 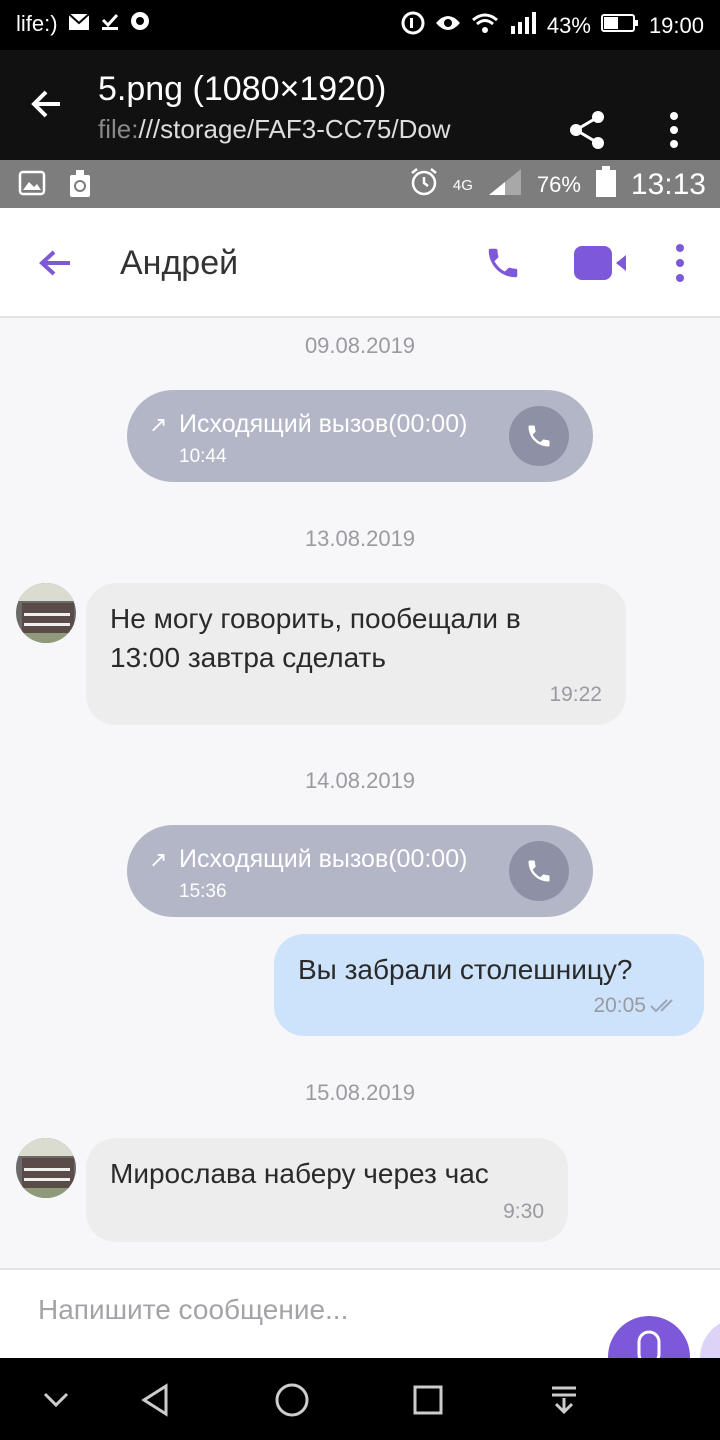 I want to click on home-circle-icon, so click(x=292, y=1400).